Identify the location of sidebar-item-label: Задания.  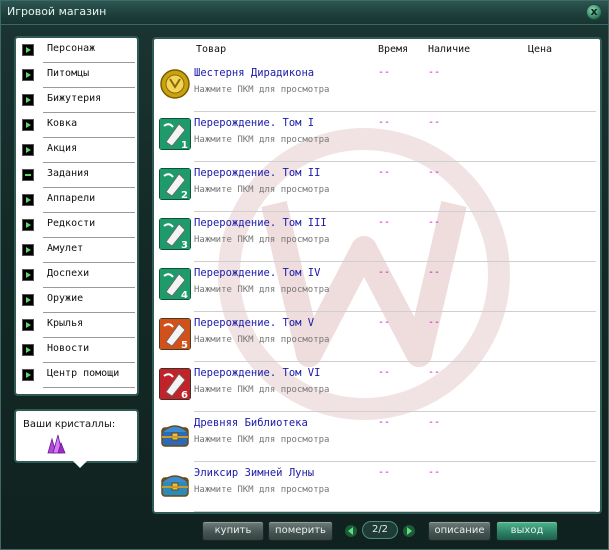
(68, 173).